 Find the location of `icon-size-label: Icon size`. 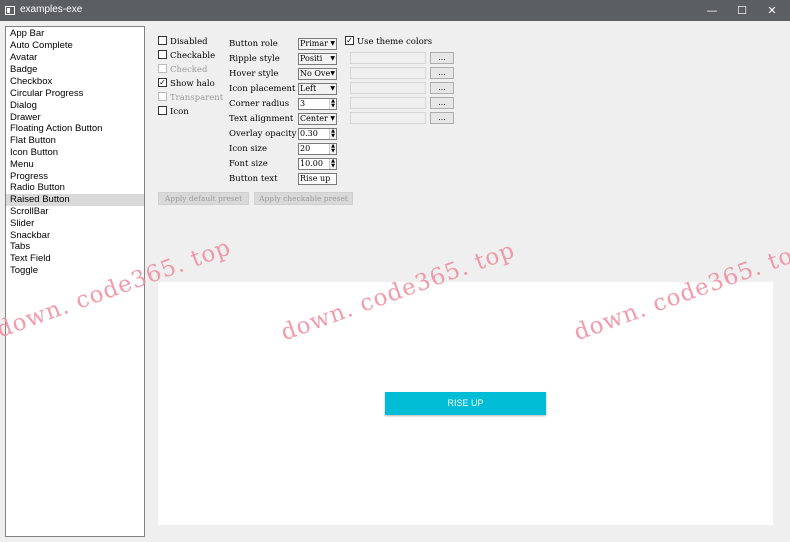

icon-size-label: Icon size is located at coordinates (248, 149).